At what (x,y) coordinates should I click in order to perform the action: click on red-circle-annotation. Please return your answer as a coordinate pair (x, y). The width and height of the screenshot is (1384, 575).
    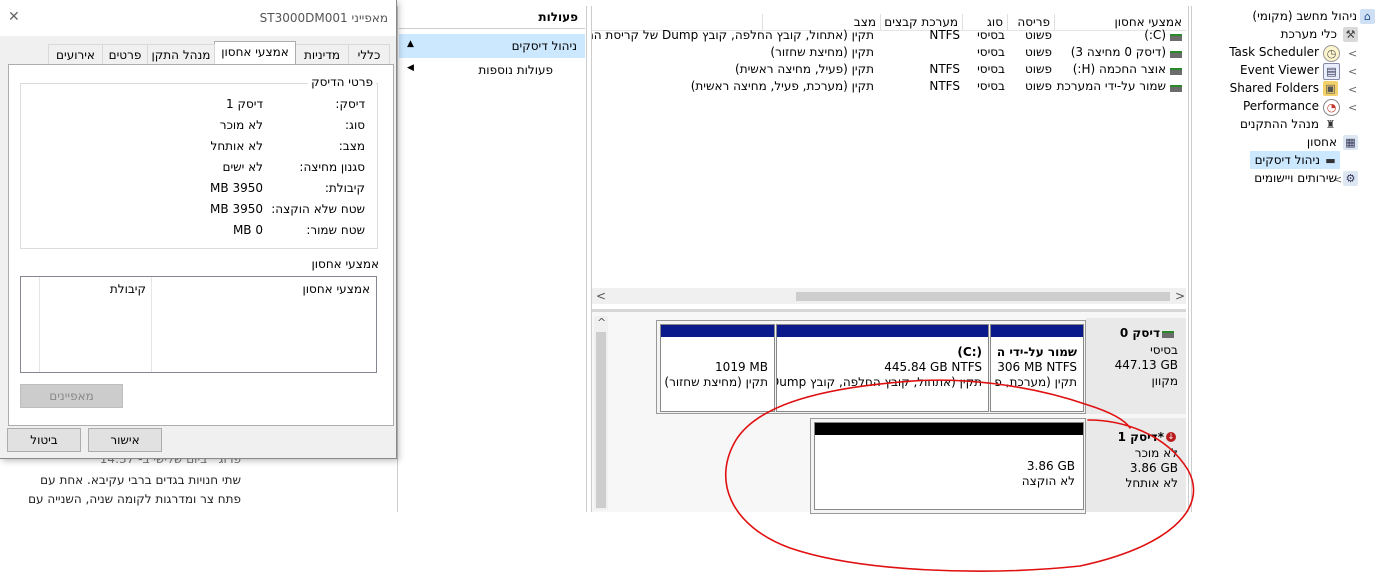
    Looking at the image, I should click on (959, 475).